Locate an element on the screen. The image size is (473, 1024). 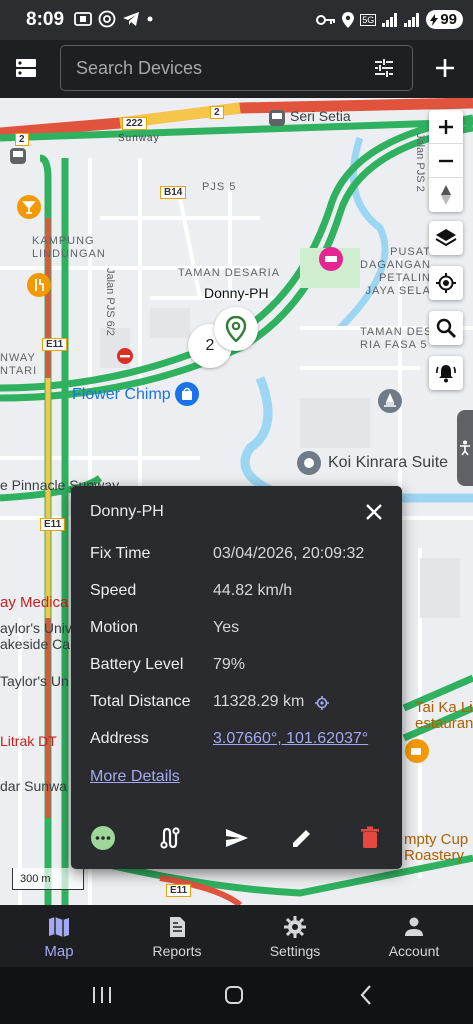
app-bar is located at coordinates (236, 69).